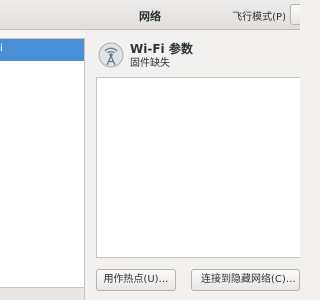 The image size is (320, 300). I want to click on device-status: 固件缺失, so click(150, 63).